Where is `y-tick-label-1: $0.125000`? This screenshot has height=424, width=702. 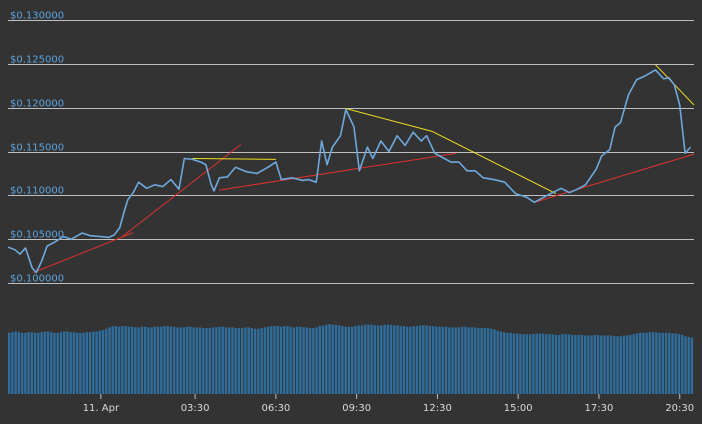
y-tick-label-1: $0.125000 is located at coordinates (37, 60).